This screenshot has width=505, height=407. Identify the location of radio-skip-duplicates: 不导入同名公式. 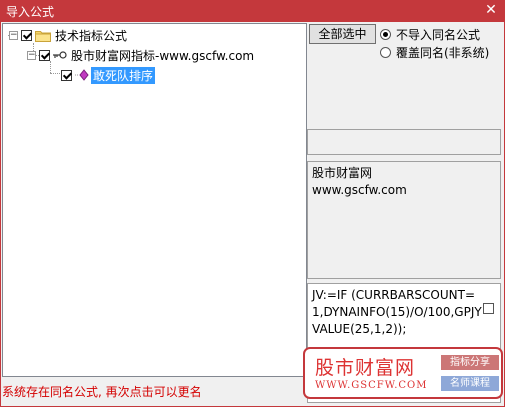
(430, 34).